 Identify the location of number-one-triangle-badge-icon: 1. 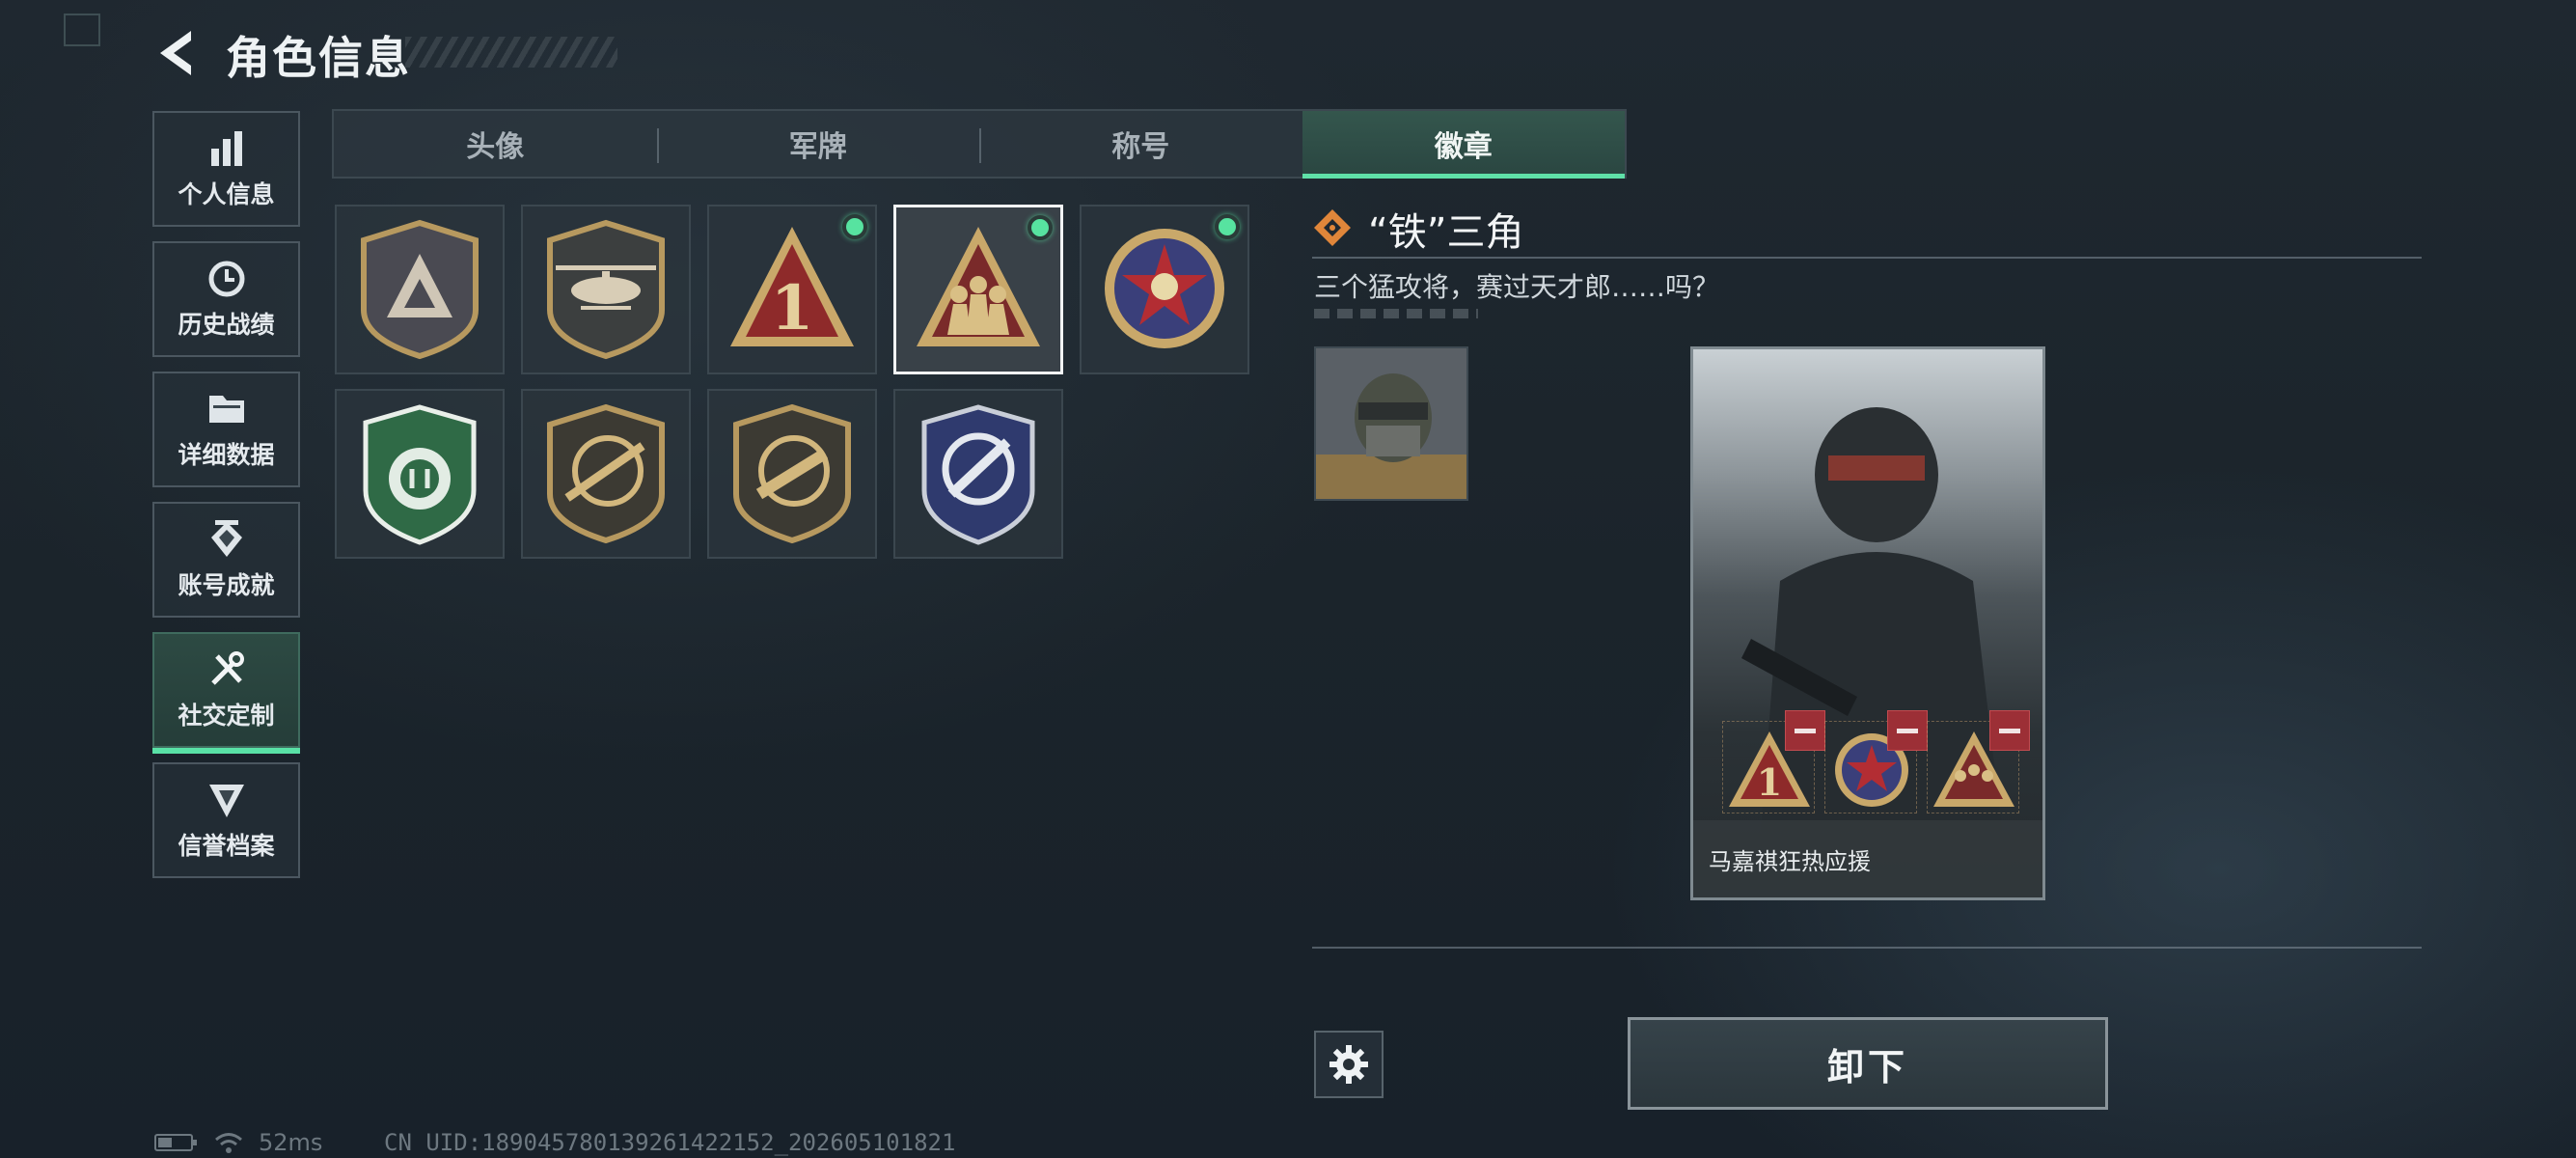
(792, 286).